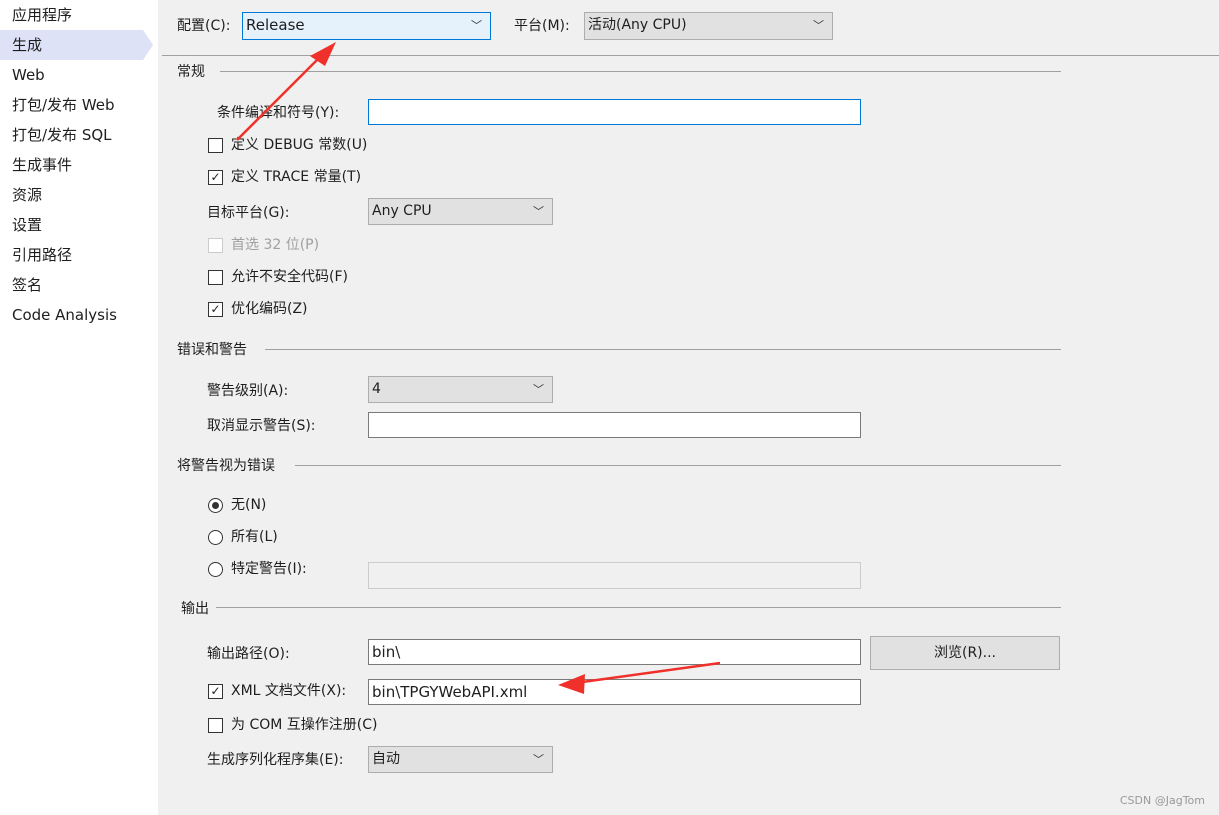 The image size is (1219, 815). What do you see at coordinates (639, 677) in the screenshot?
I see `annotation-arrow-xml` at bounding box center [639, 677].